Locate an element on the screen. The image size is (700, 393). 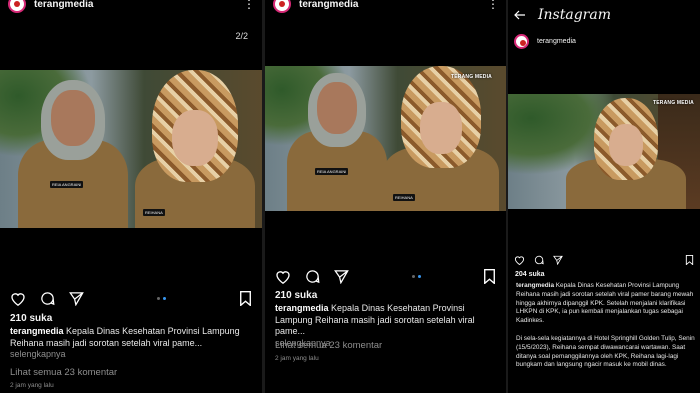
app-bar: Instagram is located at coordinates (604, 15).